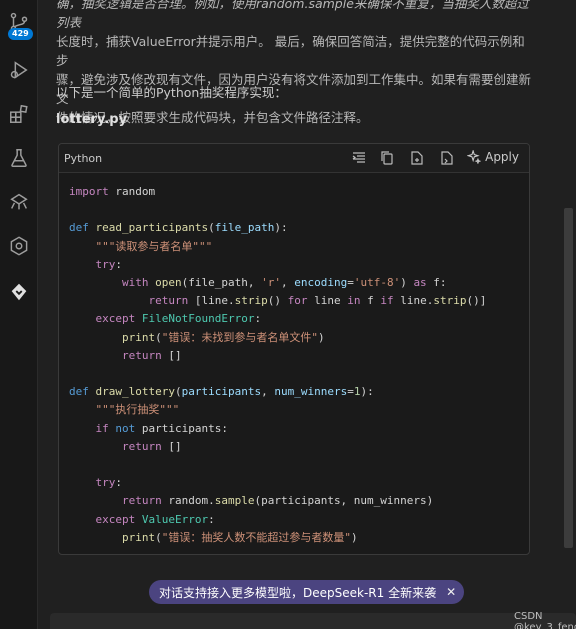 This screenshot has width=576, height=629. What do you see at coordinates (313, 621) in the screenshot?
I see `chat-input-area` at bounding box center [313, 621].